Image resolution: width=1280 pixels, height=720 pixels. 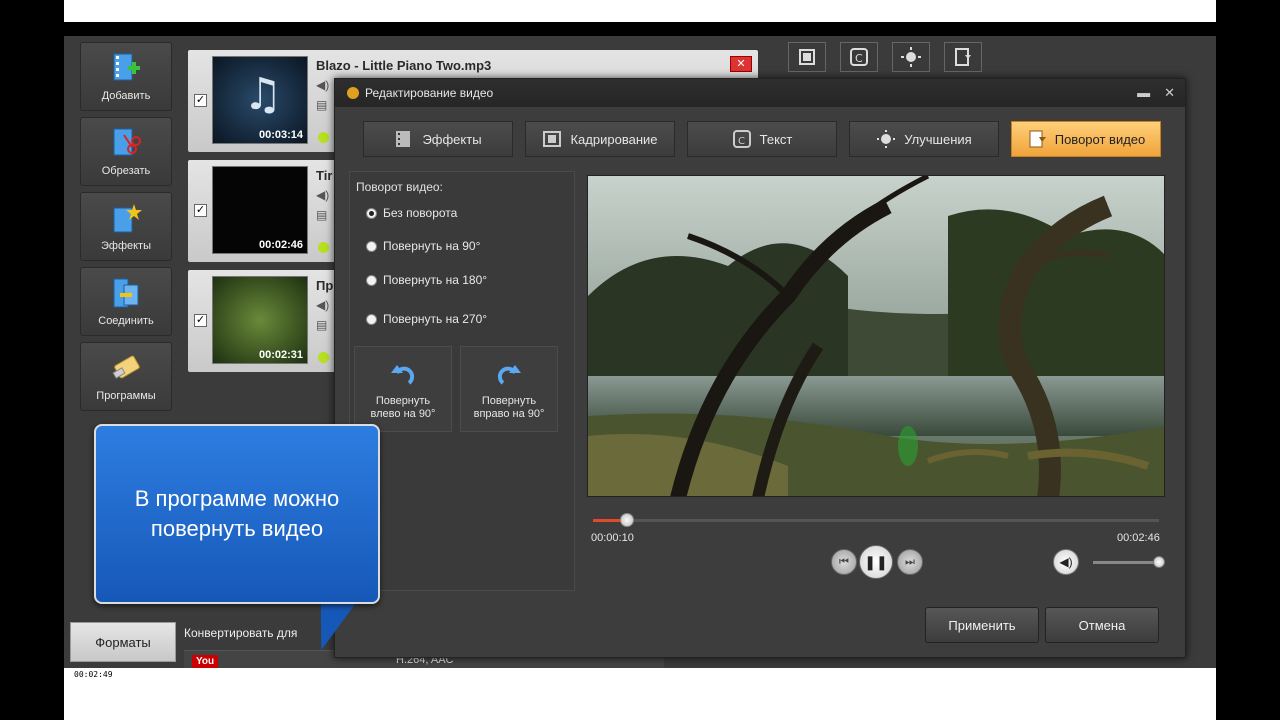 I want to click on pause-button: ❚❚, so click(x=876, y=562).